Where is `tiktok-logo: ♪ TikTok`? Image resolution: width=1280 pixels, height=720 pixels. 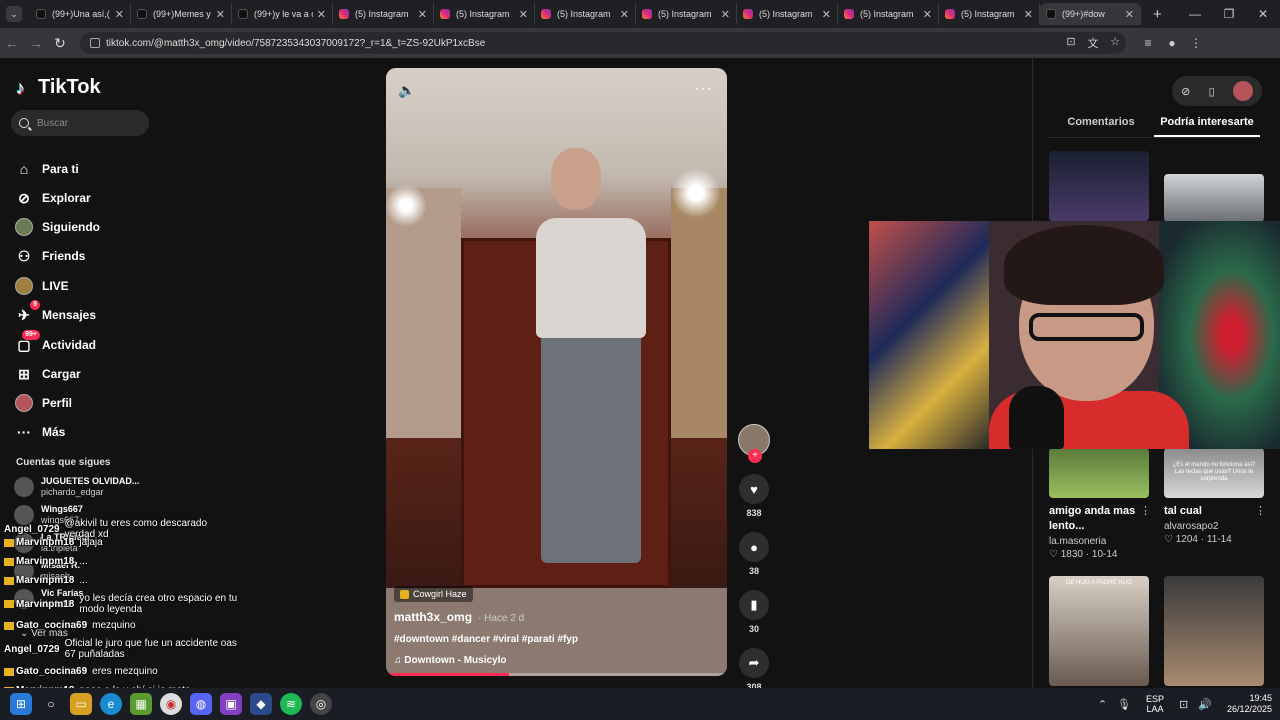
tiktok-logo: ♪ TikTok is located at coordinates (58, 87).